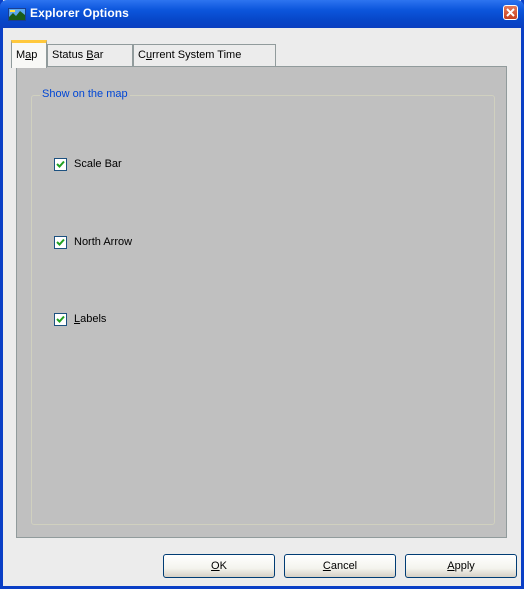 Image resolution: width=524 pixels, height=589 pixels. Describe the element at coordinates (340, 566) in the screenshot. I see `cancel-button: Cancel` at that location.